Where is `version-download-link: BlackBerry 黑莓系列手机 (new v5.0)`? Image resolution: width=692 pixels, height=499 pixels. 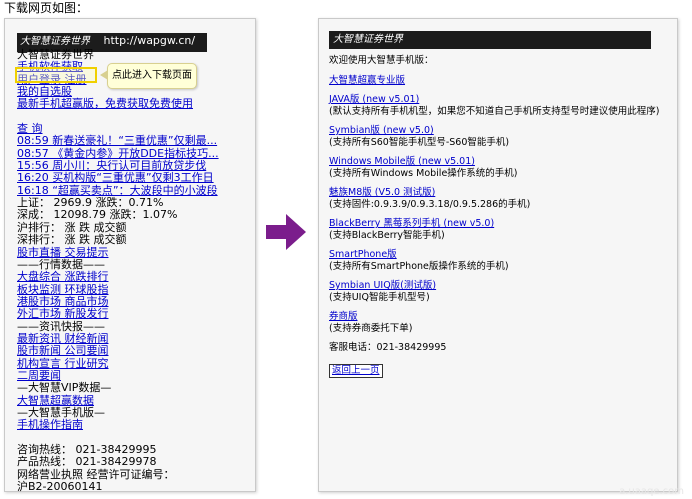
version-download-link: BlackBerry 黑莓系列手机 (new v5.0) is located at coordinates (411, 223).